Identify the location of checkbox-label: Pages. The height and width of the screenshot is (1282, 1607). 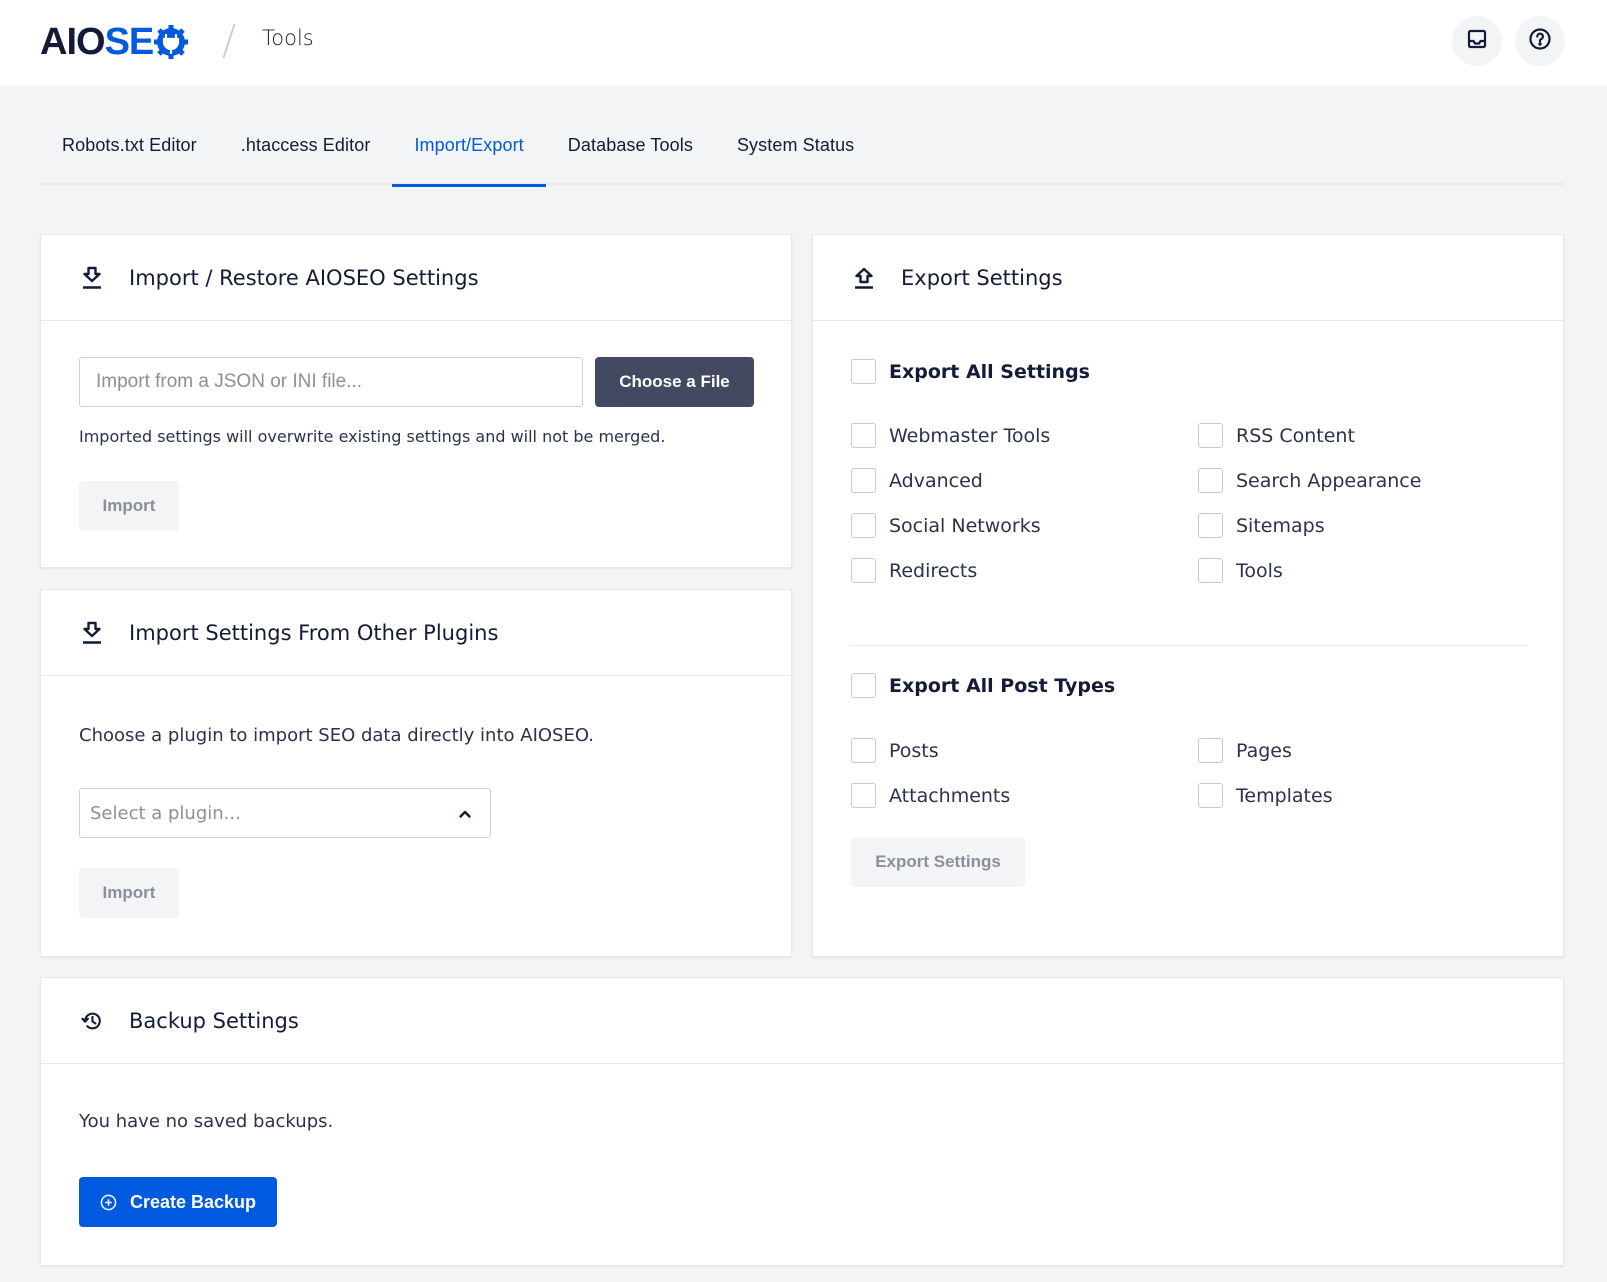
(1264, 750).